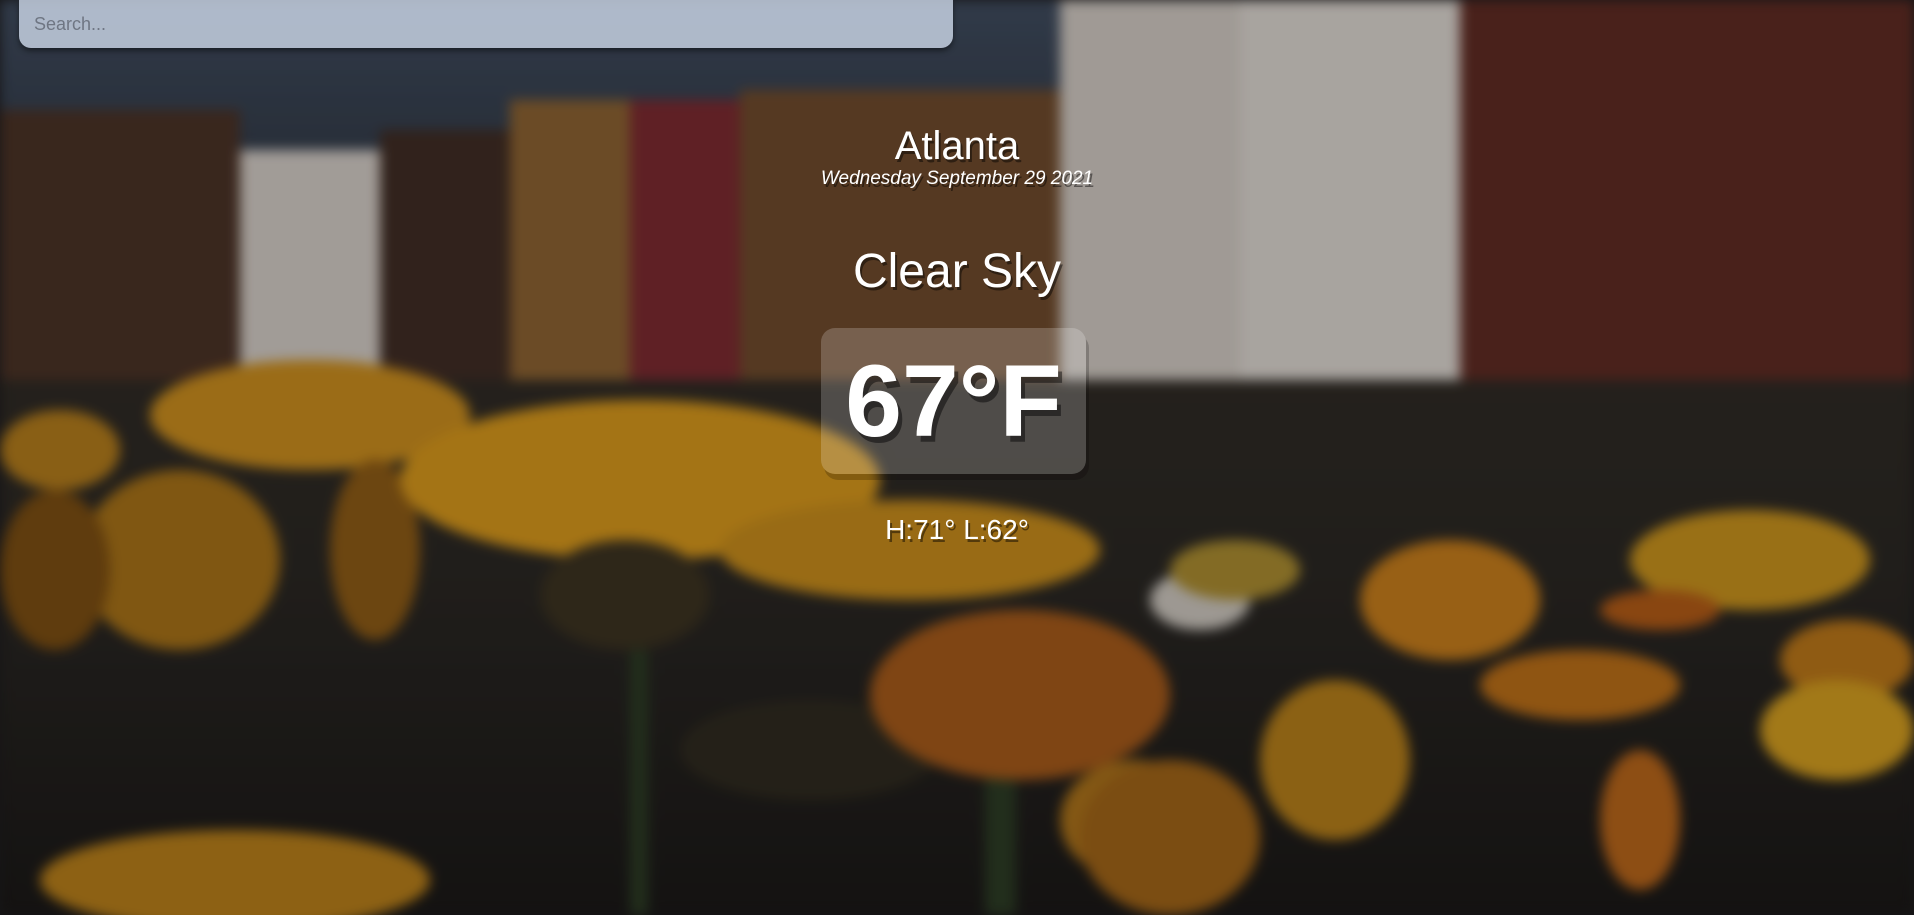 Image resolution: width=1914 pixels, height=915 pixels. Describe the element at coordinates (957, 178) in the screenshot. I see `current-date: Wednesday September 29 2021` at that location.